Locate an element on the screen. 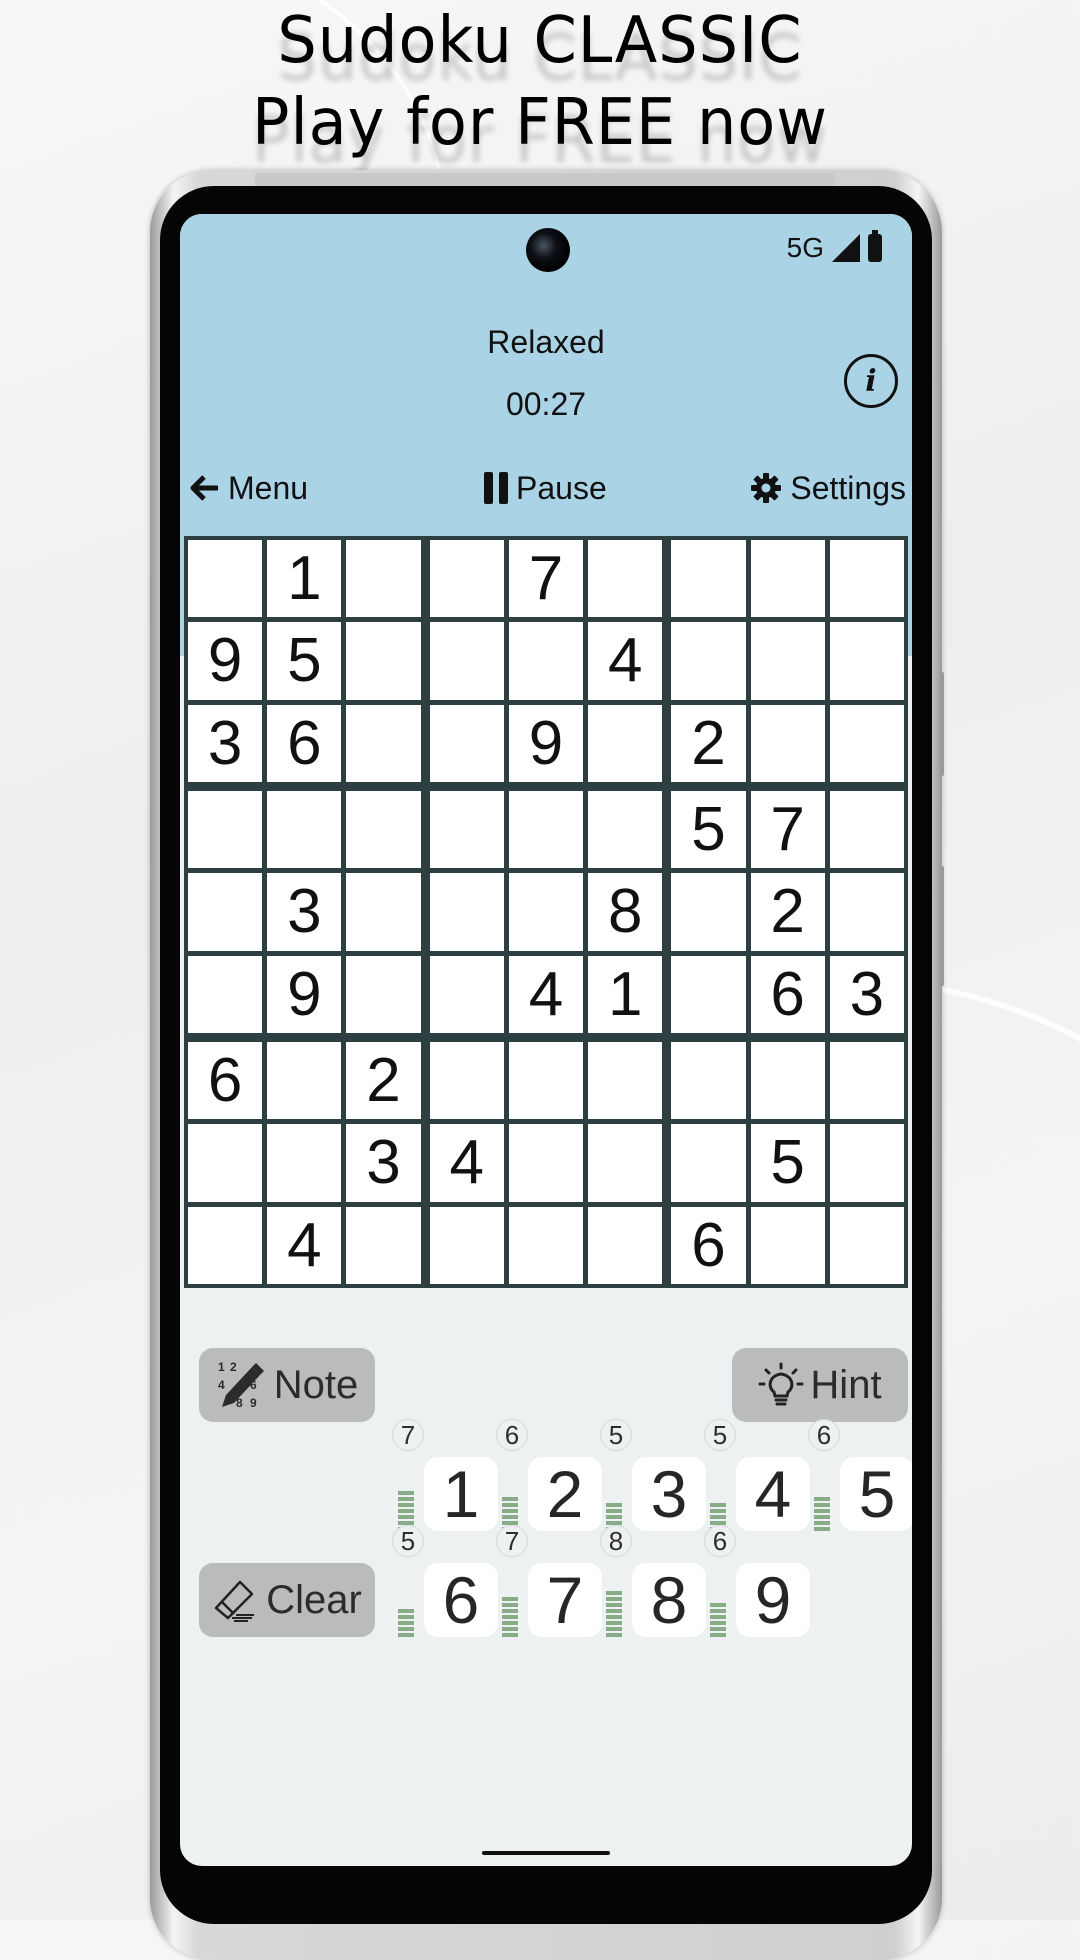 This screenshot has height=1960, width=1080. hint-button: Hint is located at coordinates (820, 1385).